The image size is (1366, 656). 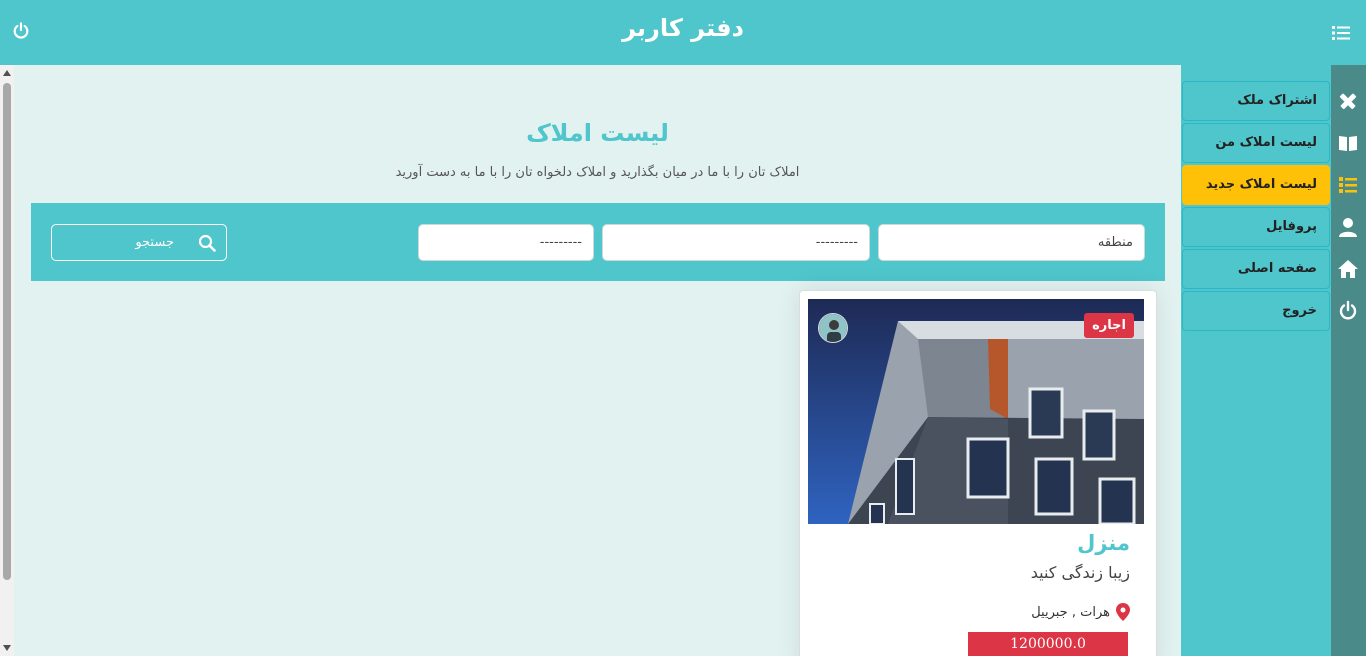 What do you see at coordinates (1256, 143) in the screenshot?
I see `sidebar-item-my-properties: لیست املاک من` at bounding box center [1256, 143].